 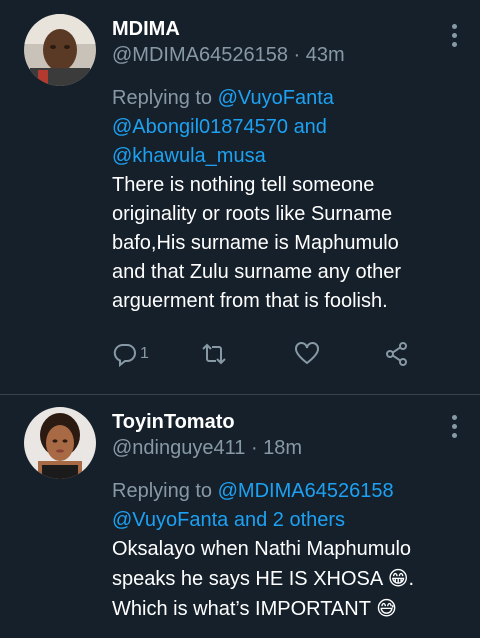 I want to click on mention-link: @MDIMA64526158, so click(x=306, y=491).